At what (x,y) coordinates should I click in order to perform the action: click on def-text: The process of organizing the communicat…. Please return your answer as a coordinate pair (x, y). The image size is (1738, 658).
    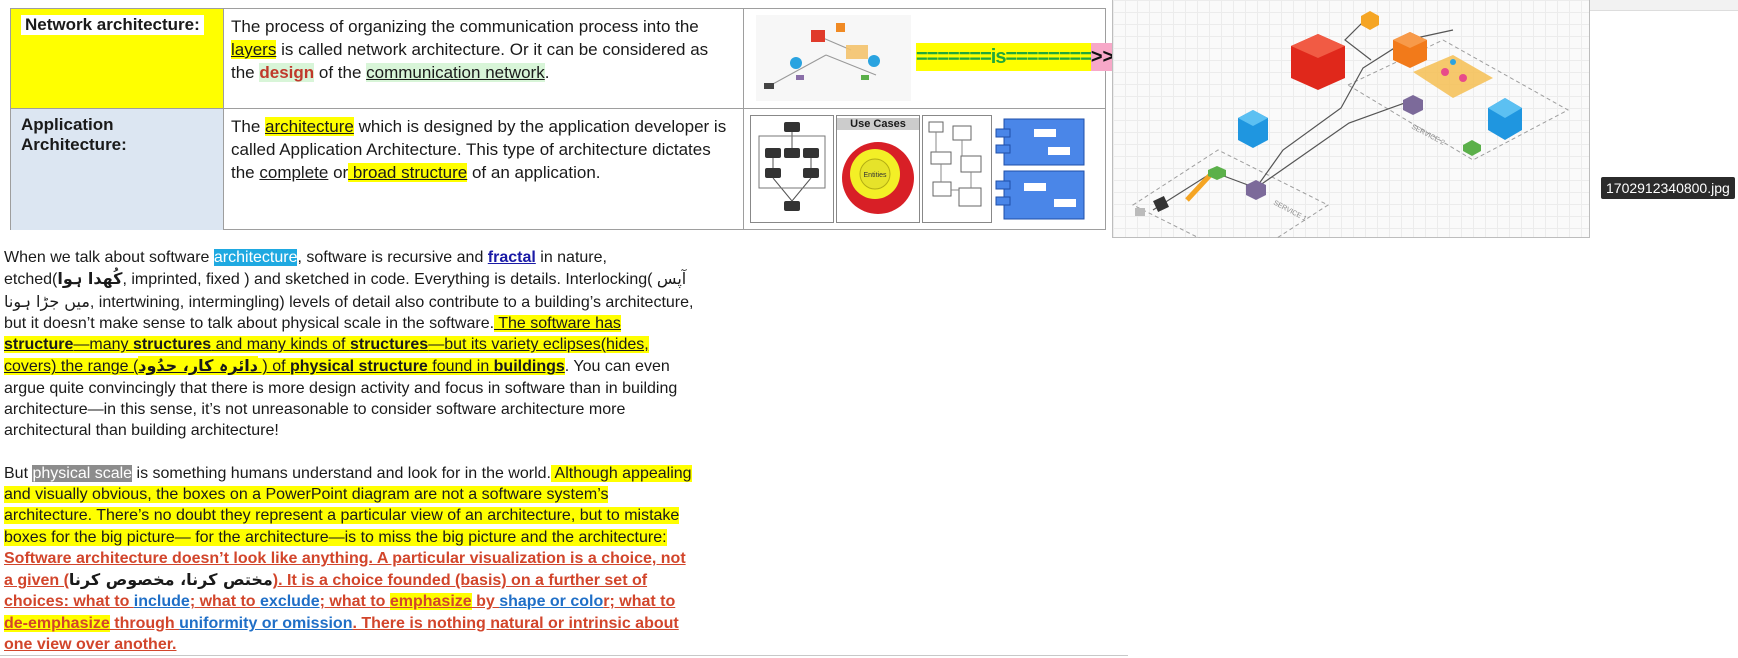
    Looking at the image, I should click on (465, 26).